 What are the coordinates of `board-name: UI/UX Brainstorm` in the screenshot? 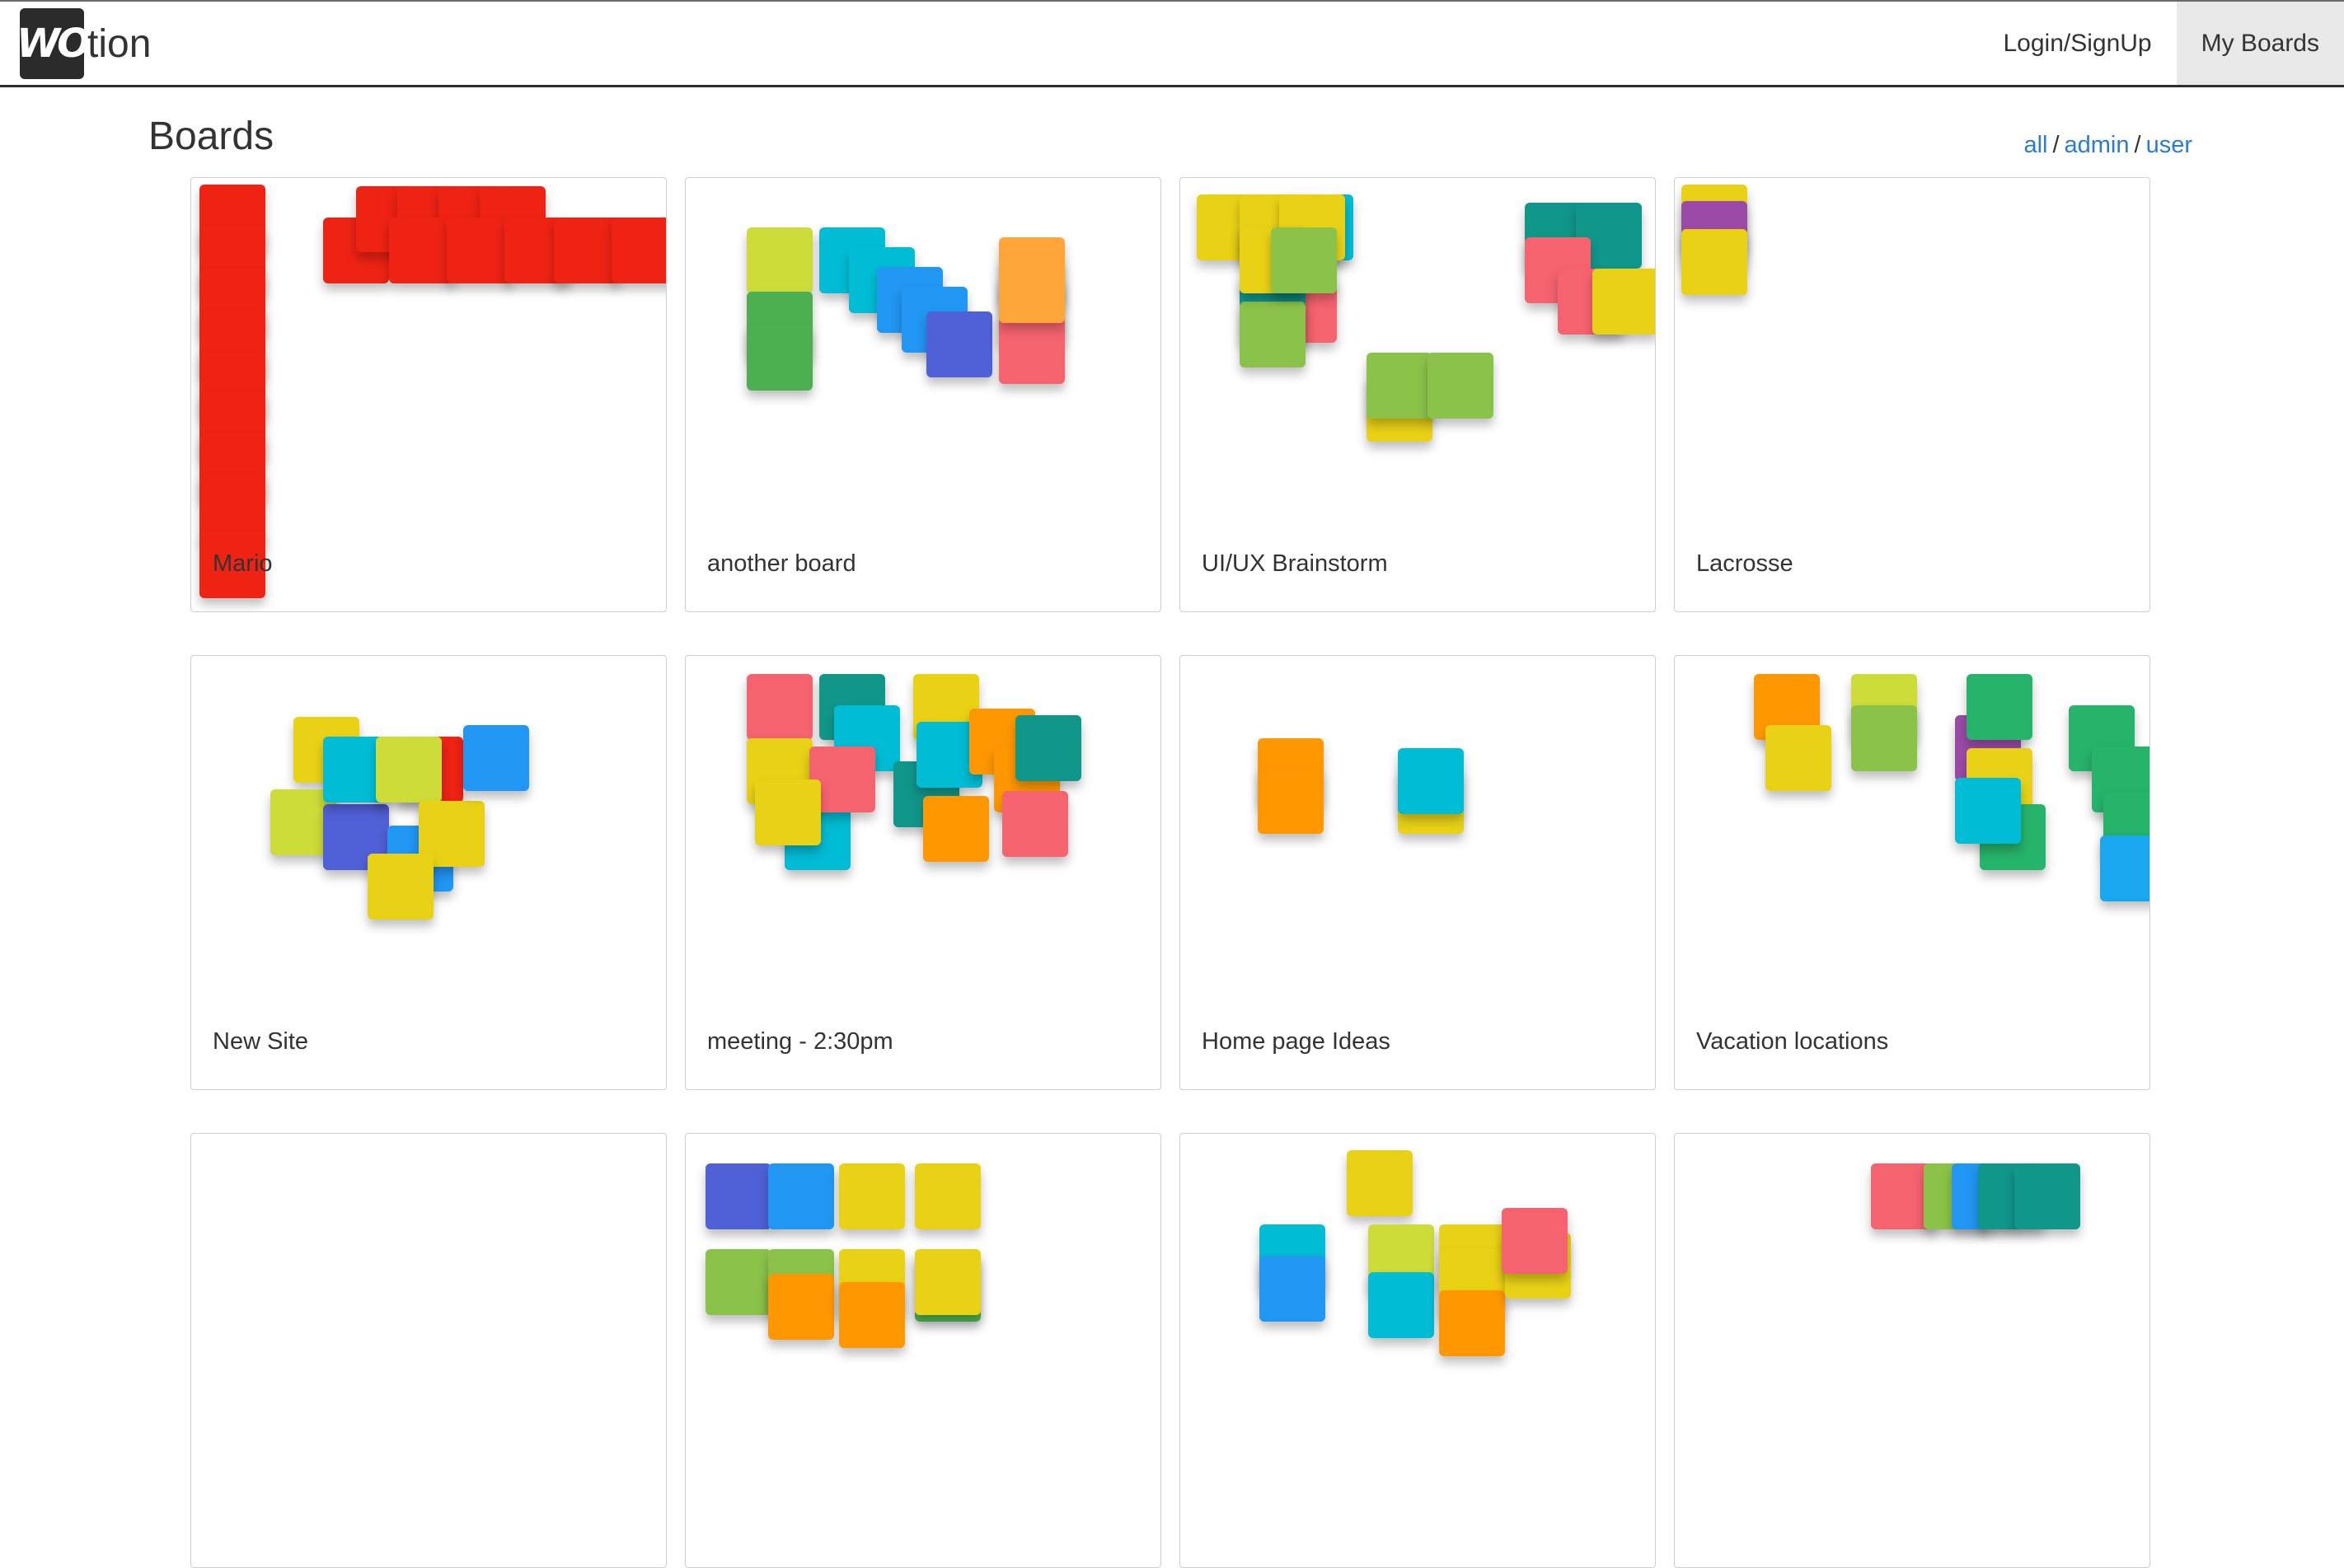 It's located at (1295, 563).